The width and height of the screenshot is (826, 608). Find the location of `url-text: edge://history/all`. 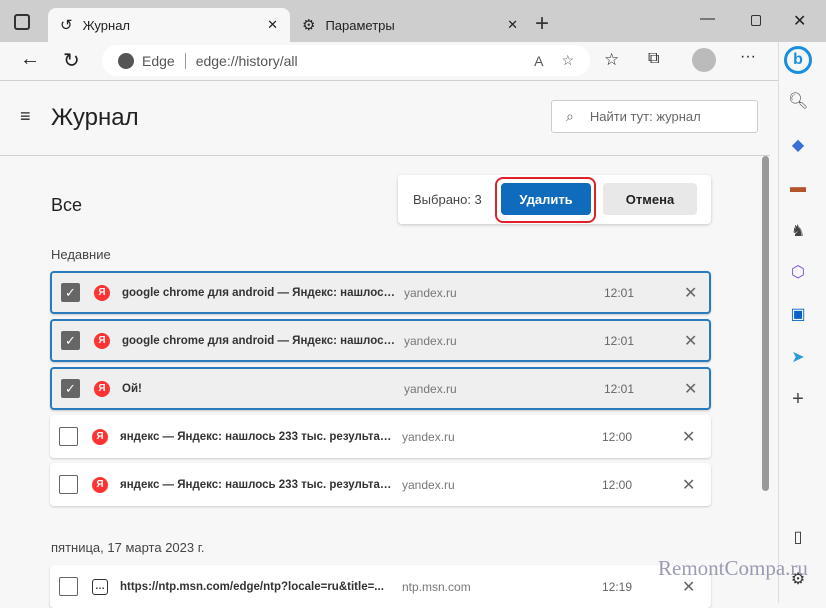

url-text: edge://history/all is located at coordinates (246, 60).